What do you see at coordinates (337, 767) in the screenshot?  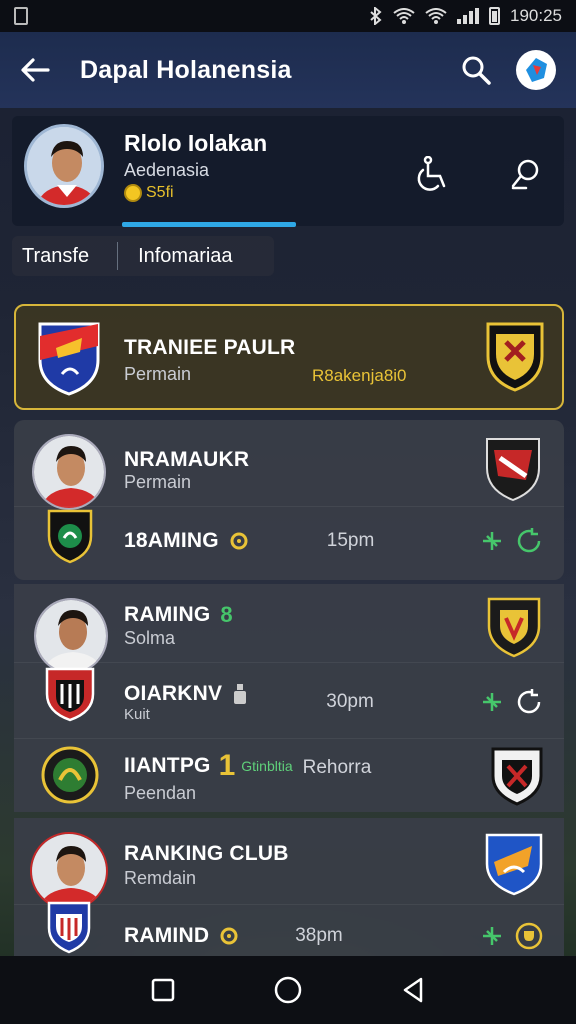 I see `row-time: Rehorra` at bounding box center [337, 767].